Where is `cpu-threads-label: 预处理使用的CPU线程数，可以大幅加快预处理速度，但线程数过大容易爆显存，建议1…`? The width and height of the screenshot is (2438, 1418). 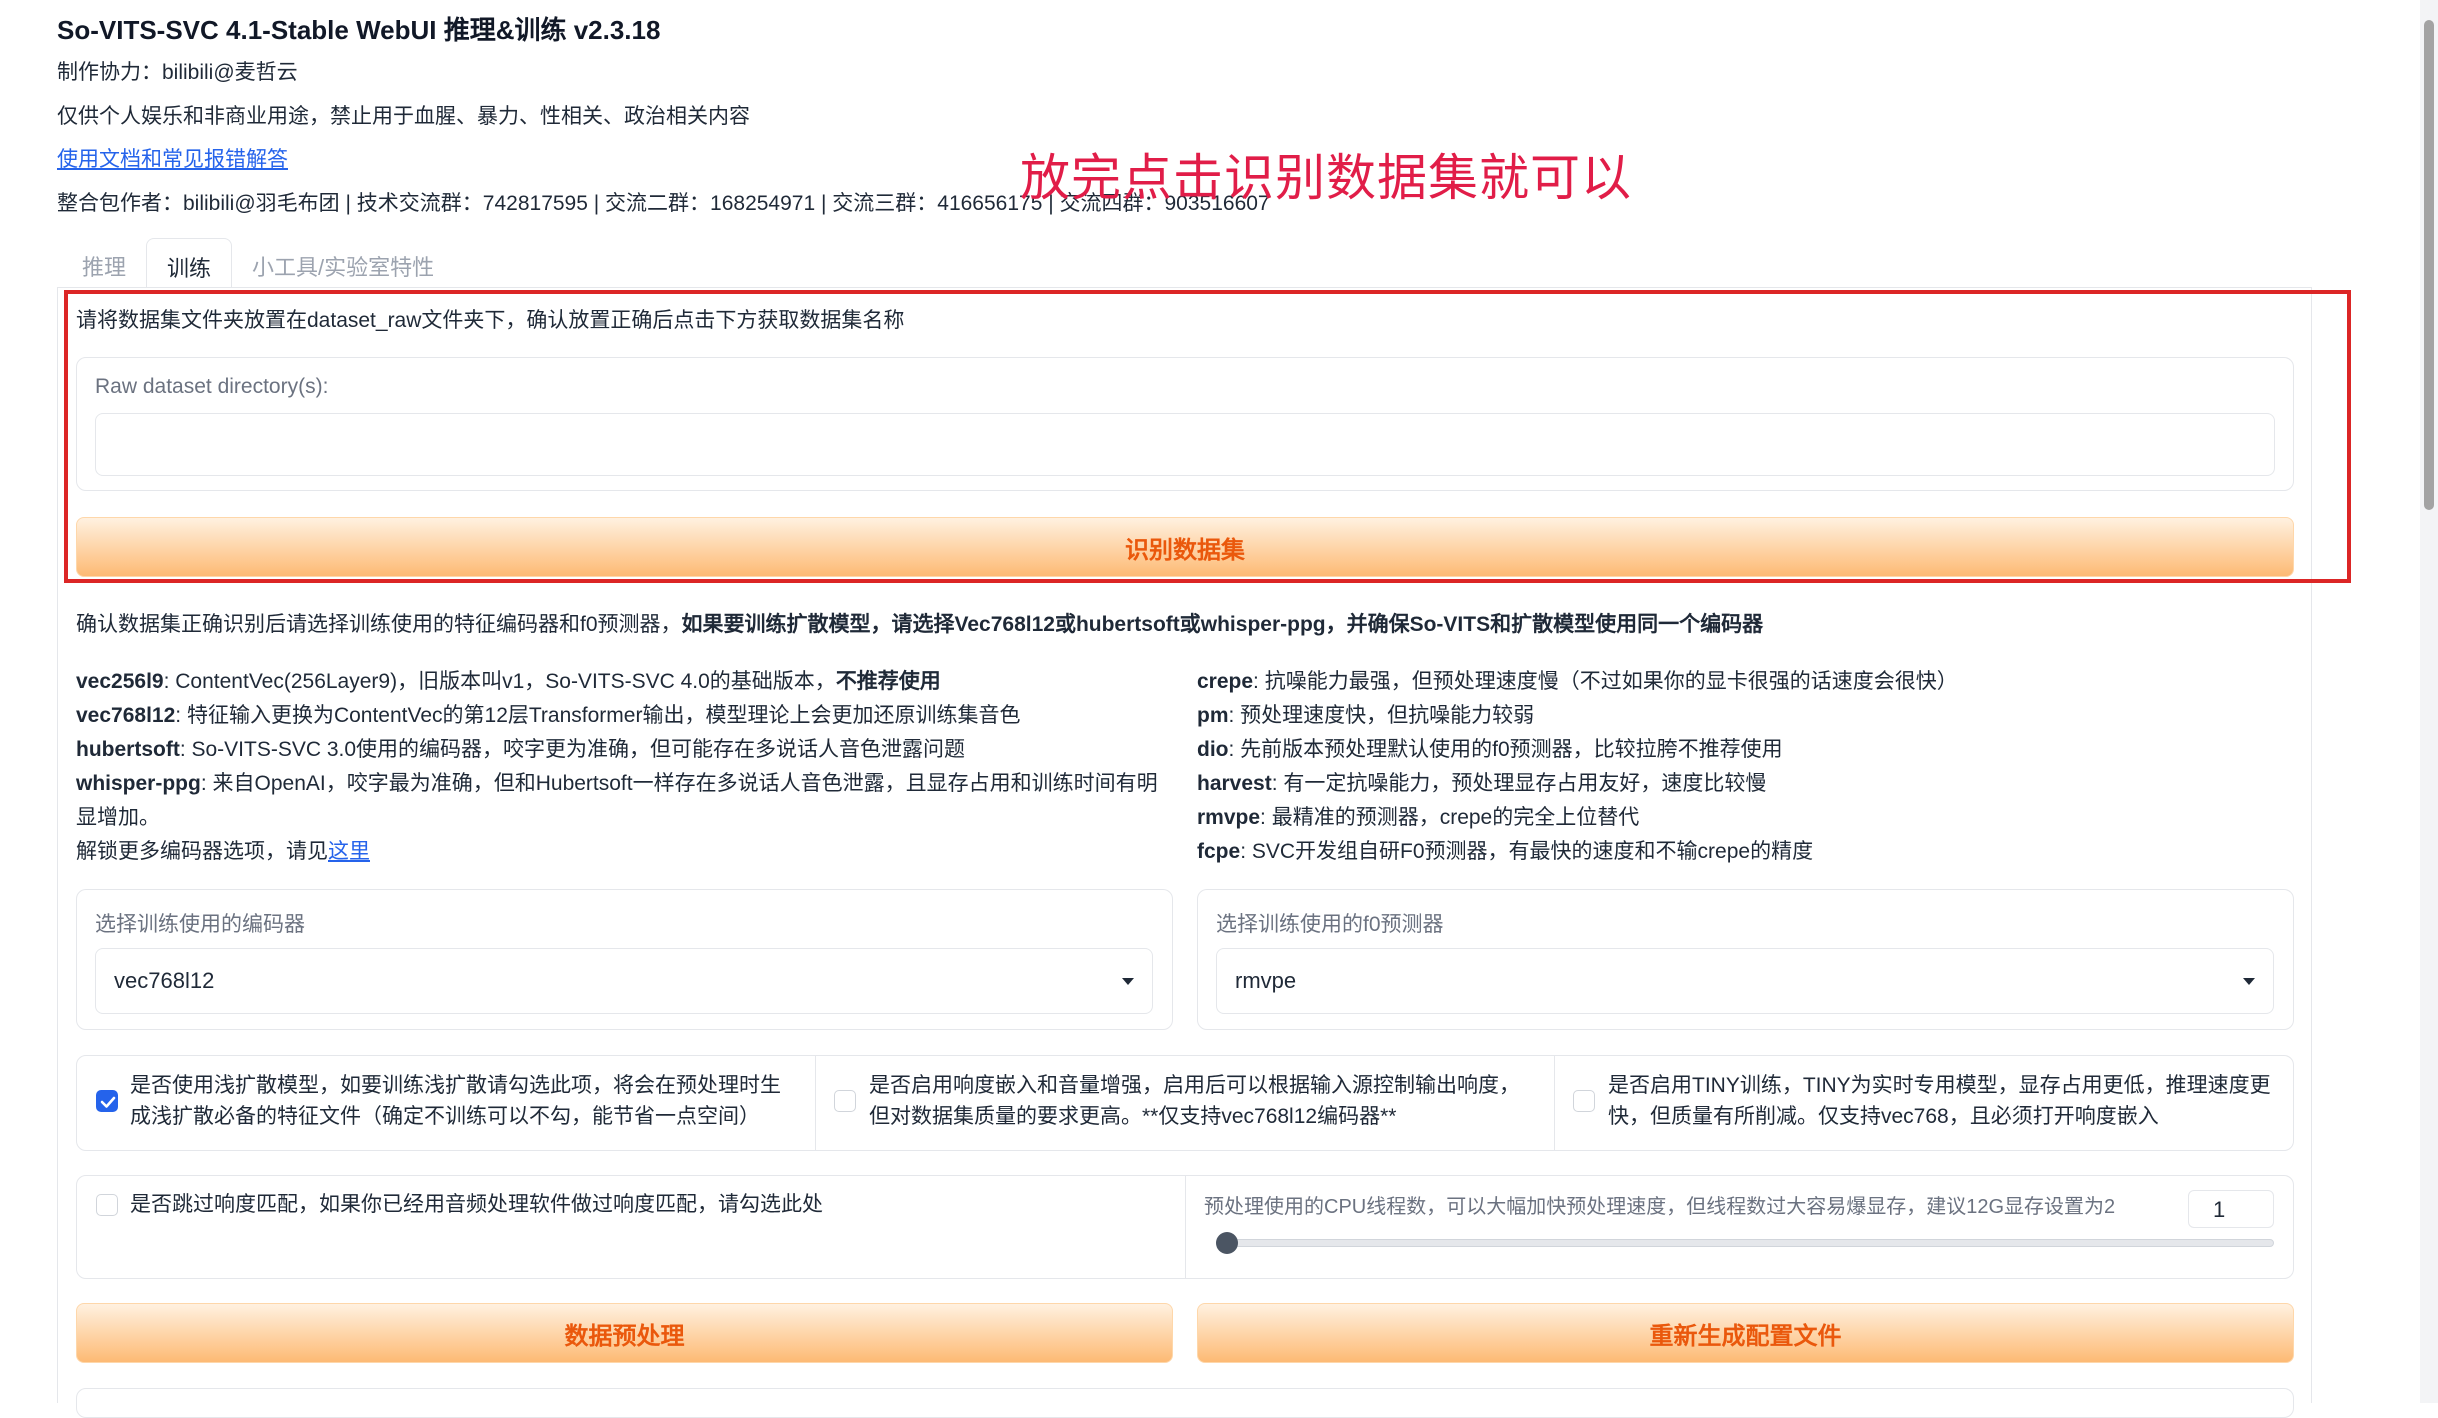 cpu-threads-label: 预处理使用的CPU线程数，可以大幅加快预处理速度，但线程数过大容易爆显存，建议1… is located at coordinates (1660, 1207).